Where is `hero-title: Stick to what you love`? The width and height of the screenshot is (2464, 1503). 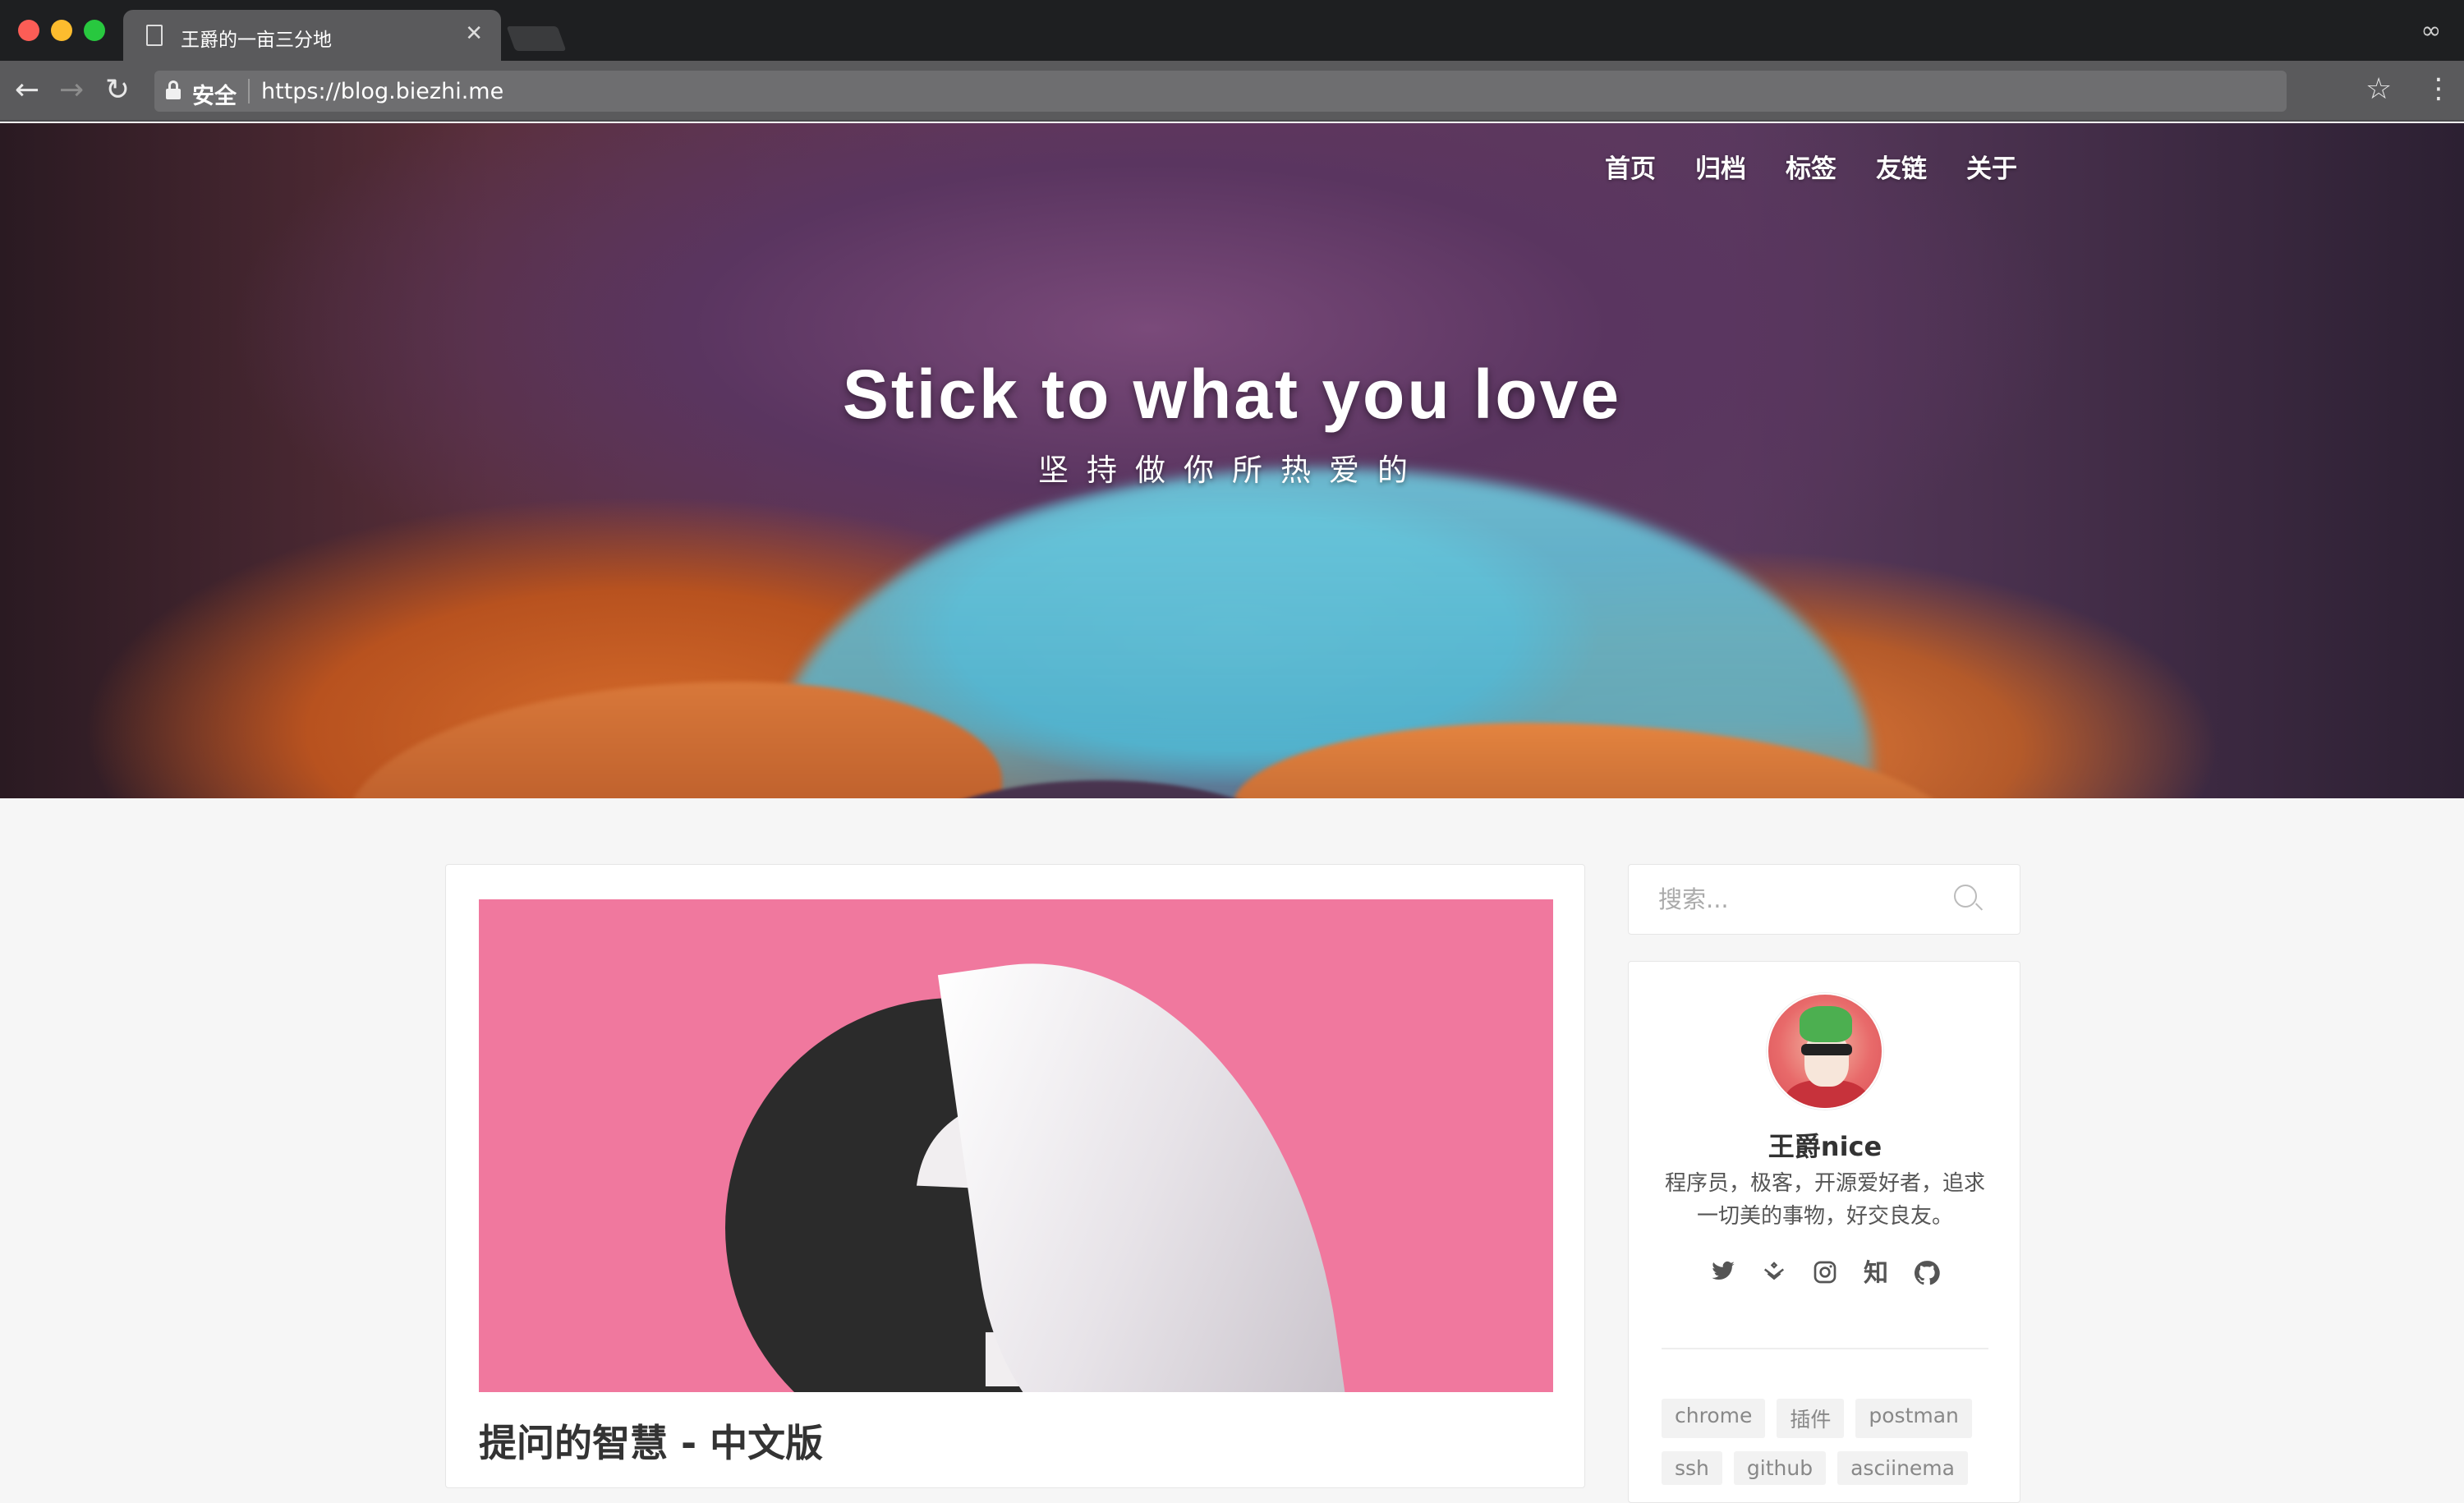
hero-title: Stick to what you love is located at coordinates (1232, 394).